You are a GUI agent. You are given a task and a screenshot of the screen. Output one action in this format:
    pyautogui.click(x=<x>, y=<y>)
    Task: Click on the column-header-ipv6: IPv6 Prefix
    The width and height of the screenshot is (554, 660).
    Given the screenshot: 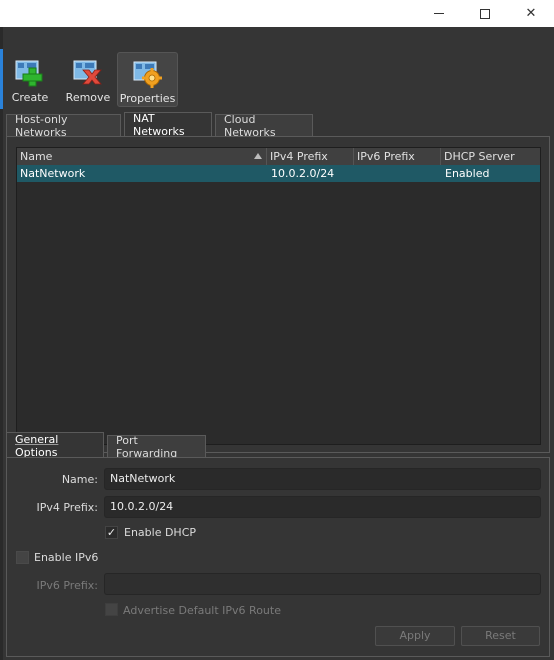 What is the action you would take?
    pyautogui.click(x=397, y=156)
    